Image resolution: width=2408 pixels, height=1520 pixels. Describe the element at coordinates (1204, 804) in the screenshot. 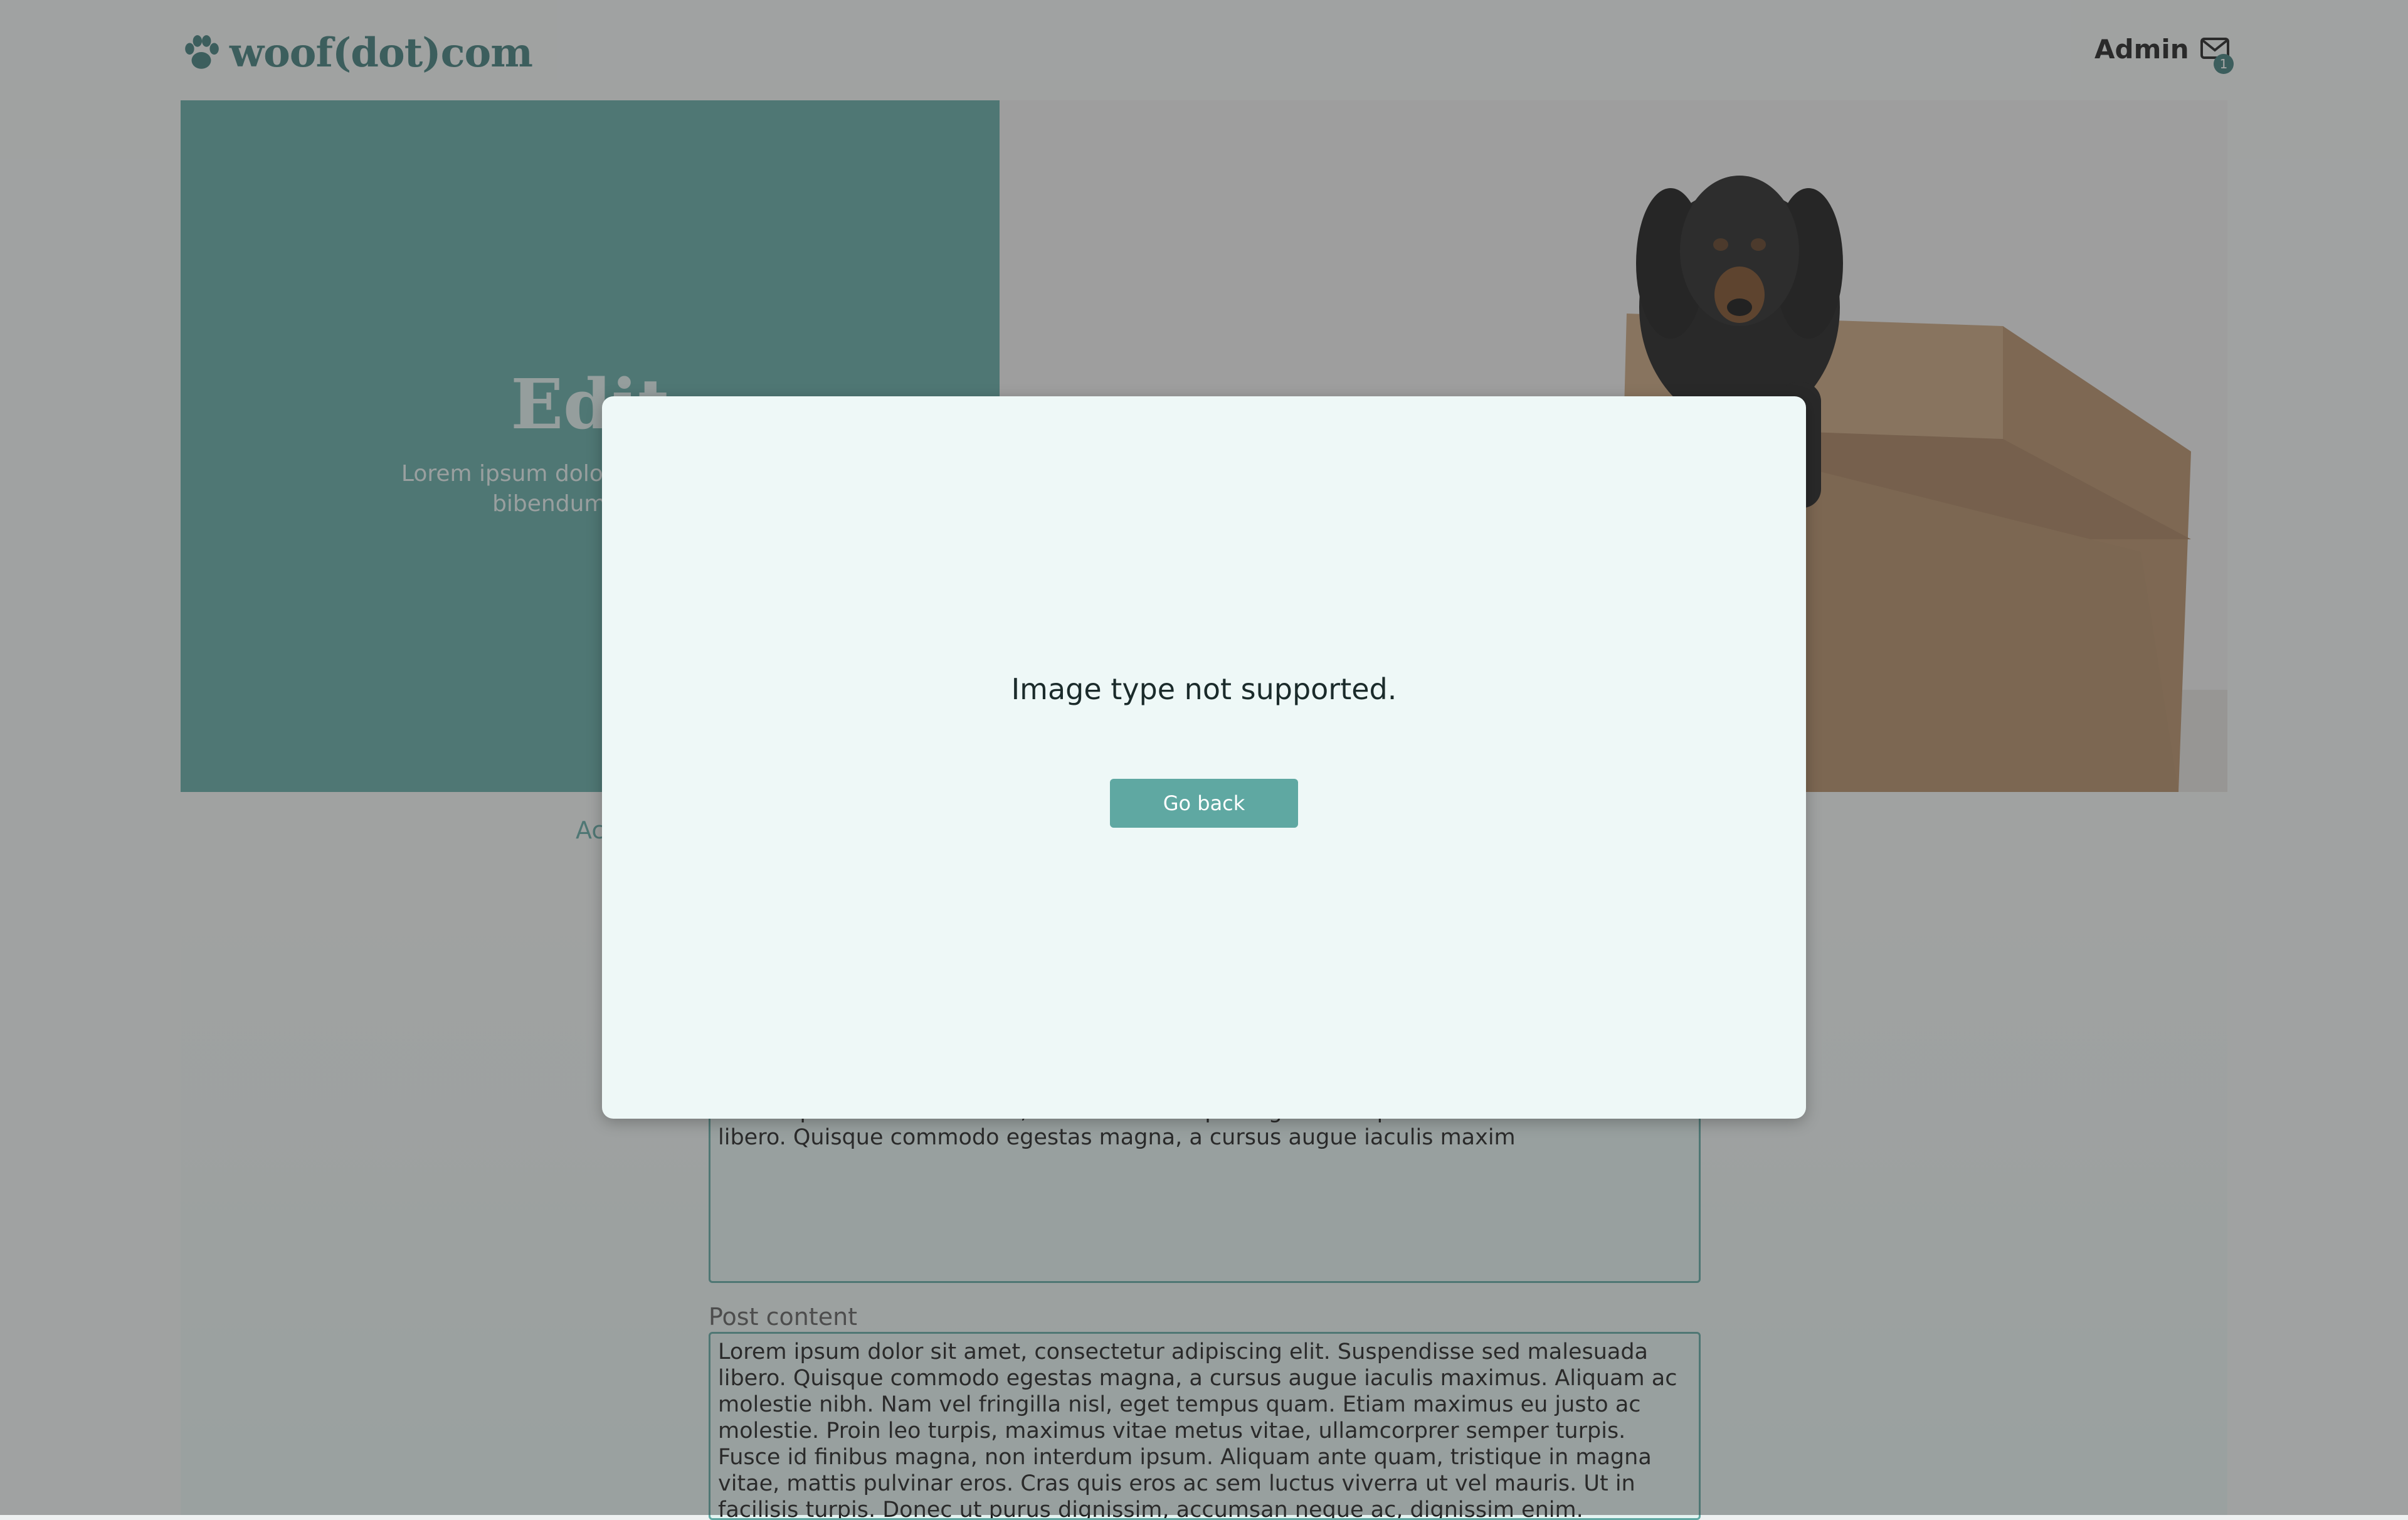

I see `go-back-button: Go back` at that location.